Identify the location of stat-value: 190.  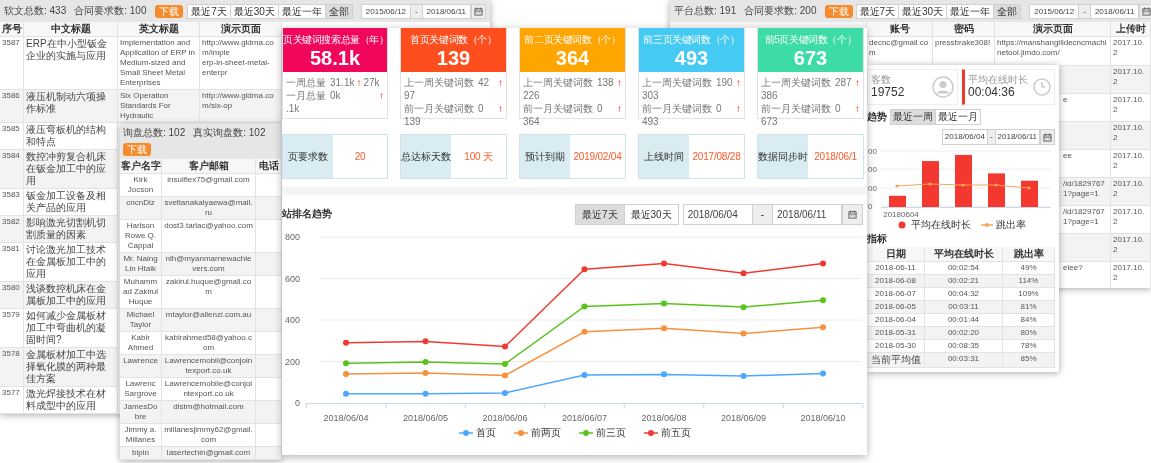
(724, 82).